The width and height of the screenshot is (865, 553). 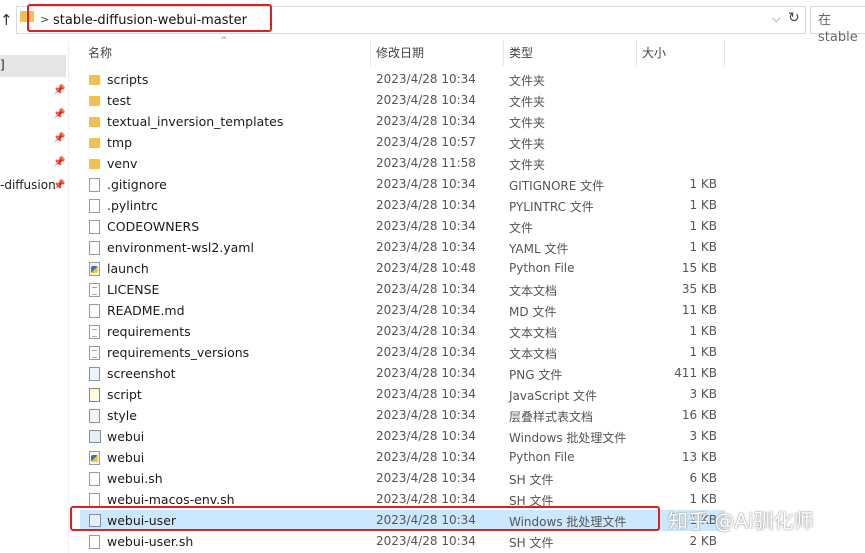 I want to click on file-row: webui.sh 2023/4/28 10:34 SH 文件 6 KB, so click(x=402, y=478).